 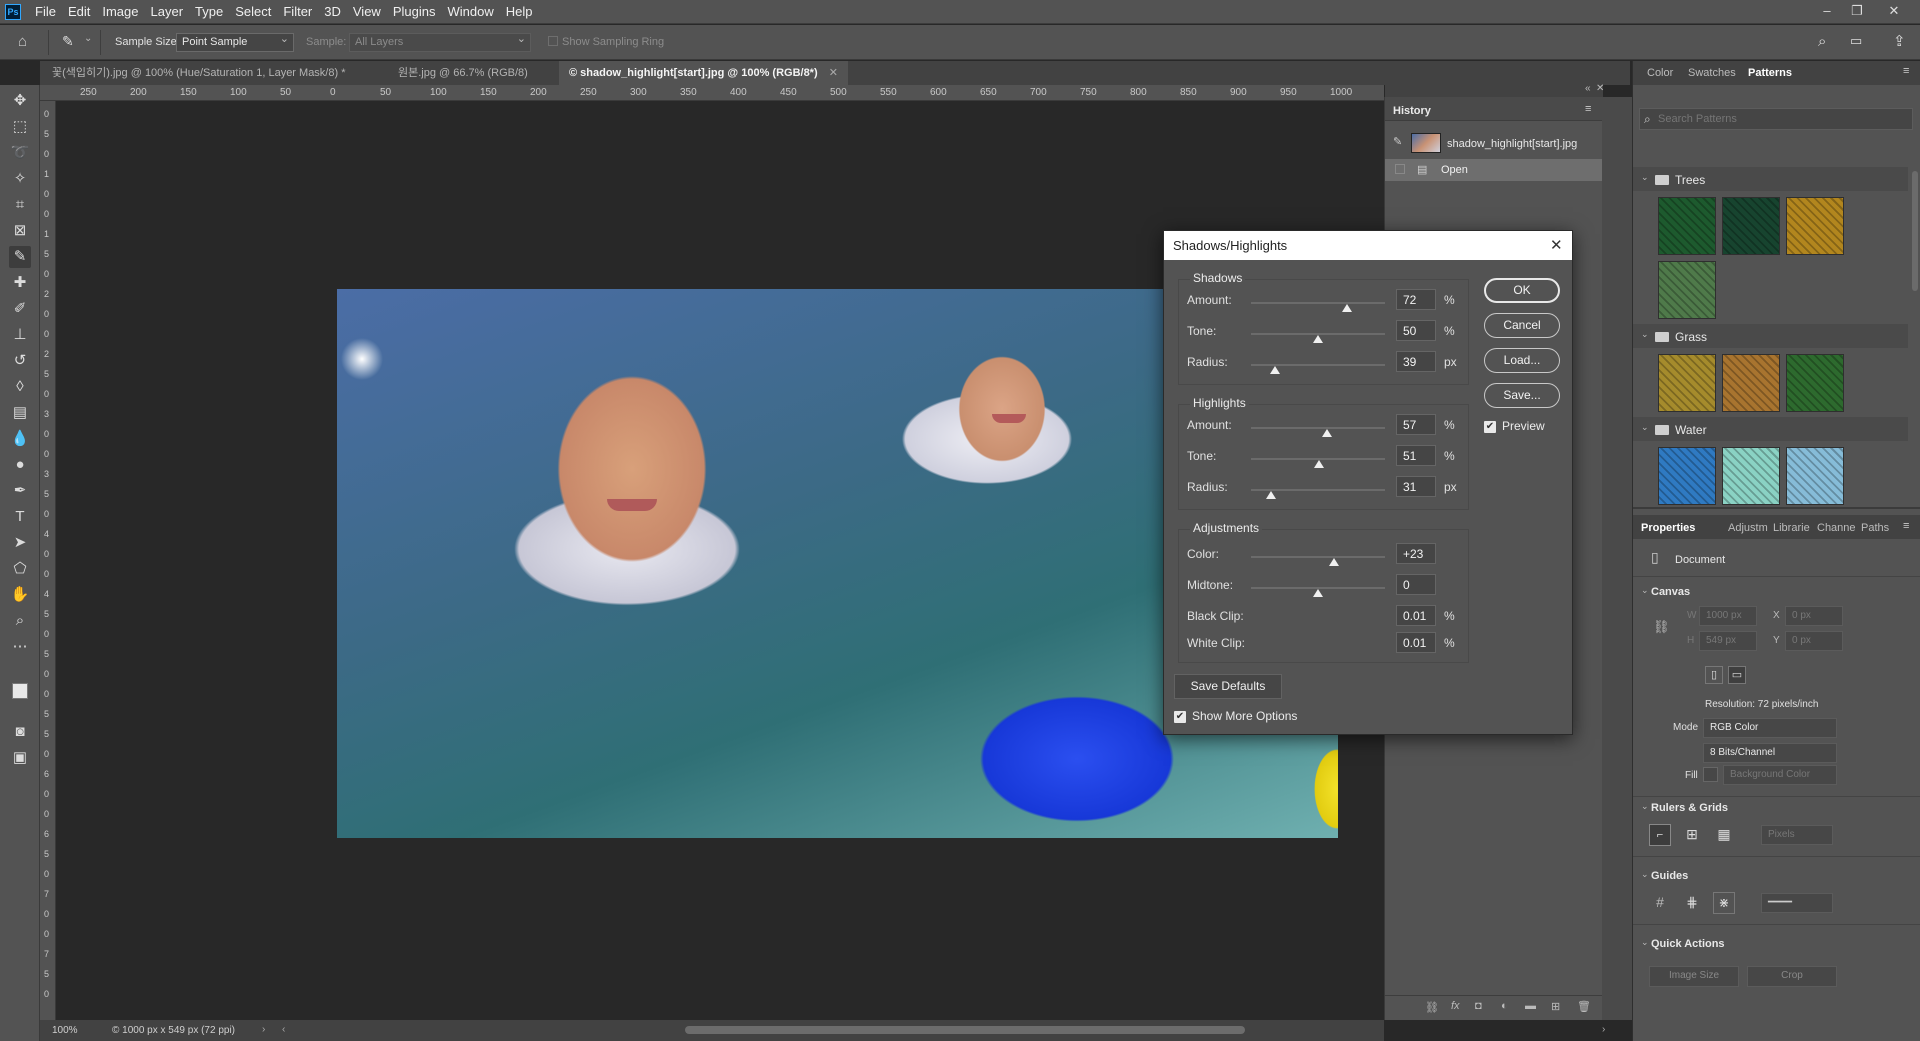 What do you see at coordinates (20, 732) in the screenshot?
I see `quick-mask-icon: ◙` at bounding box center [20, 732].